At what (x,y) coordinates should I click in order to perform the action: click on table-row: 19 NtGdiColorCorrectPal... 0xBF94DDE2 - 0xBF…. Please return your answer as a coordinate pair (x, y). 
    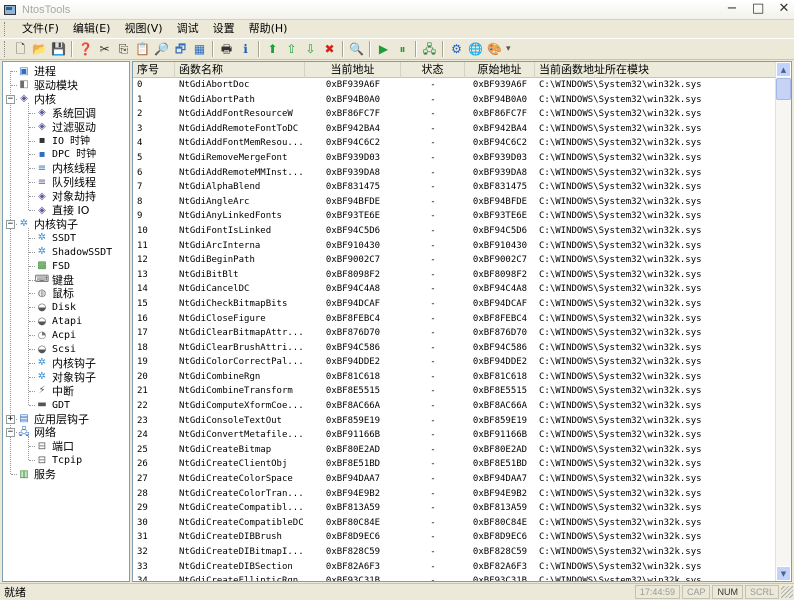
    Looking at the image, I should click on (455, 362).